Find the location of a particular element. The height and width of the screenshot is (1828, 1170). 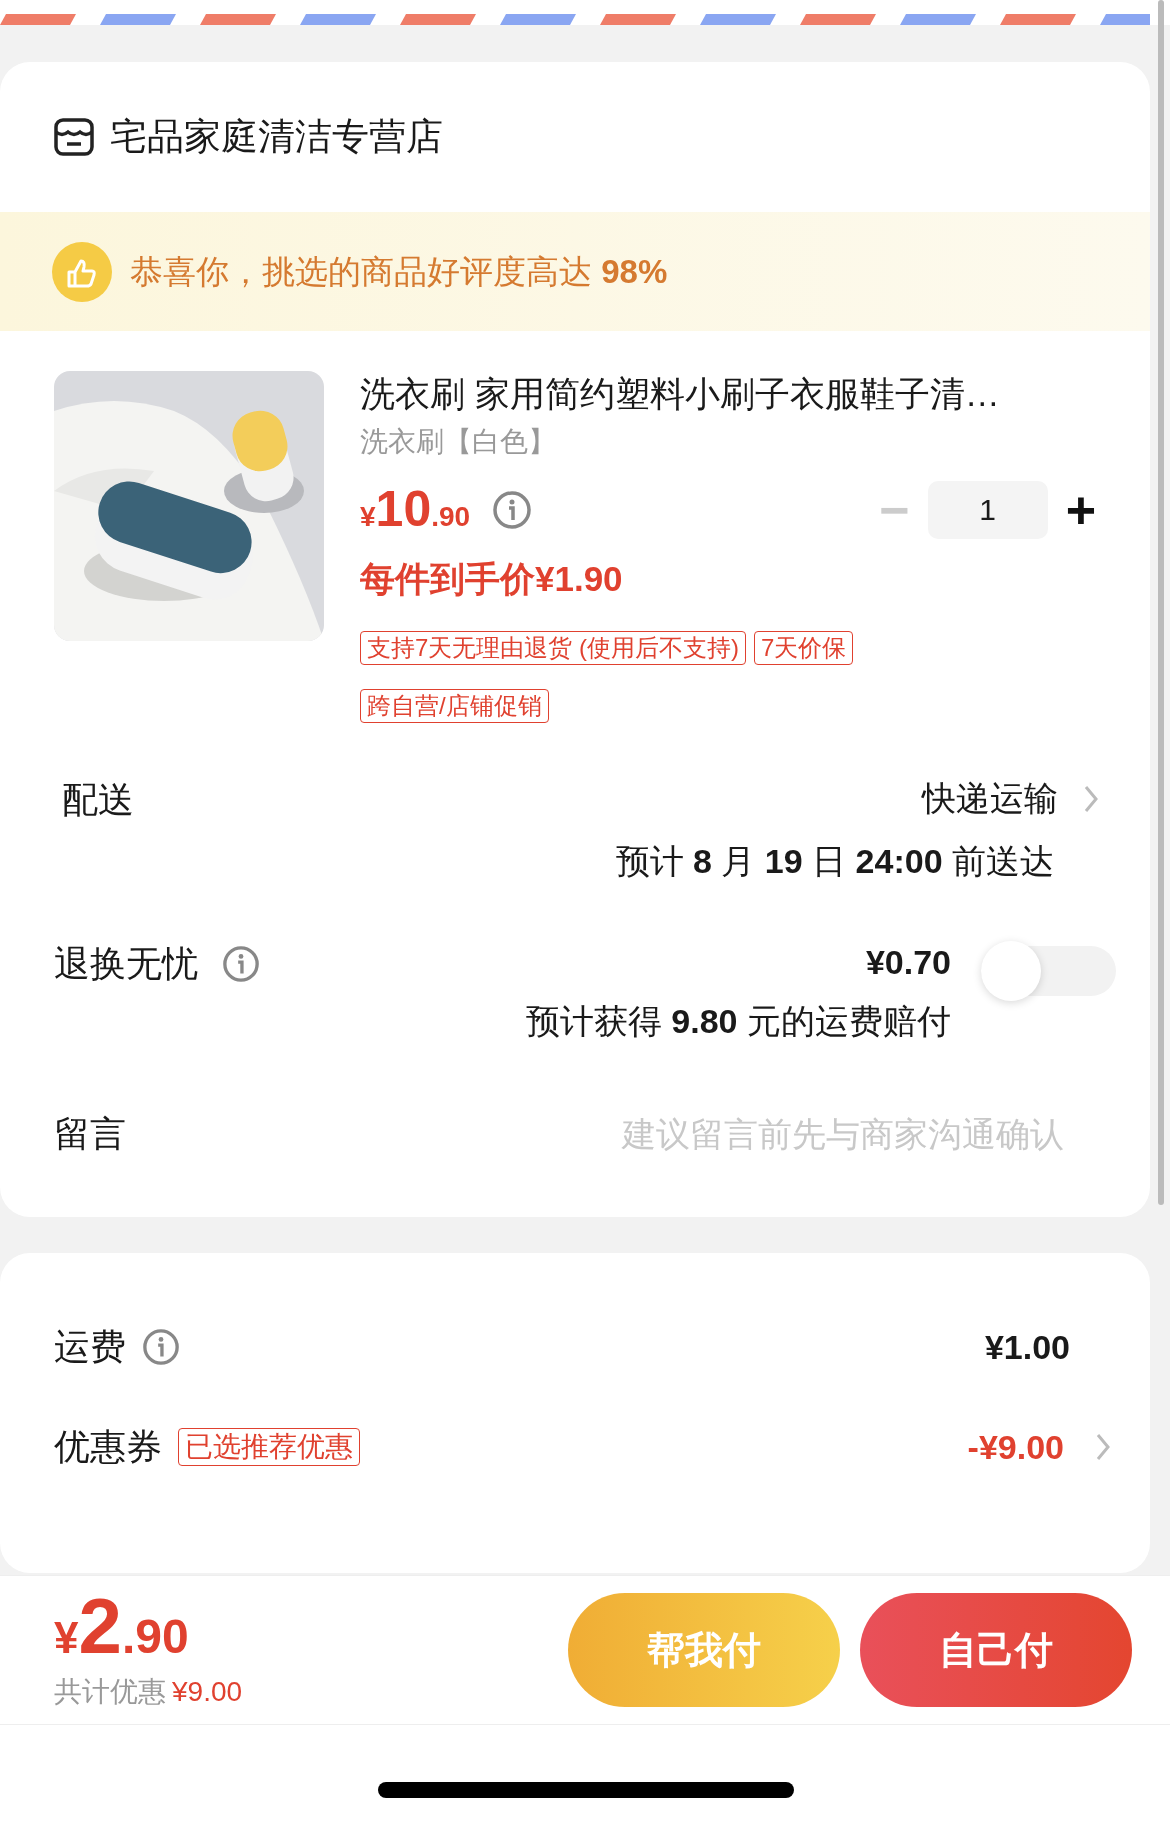

quantity-field: 1 is located at coordinates (987, 509).